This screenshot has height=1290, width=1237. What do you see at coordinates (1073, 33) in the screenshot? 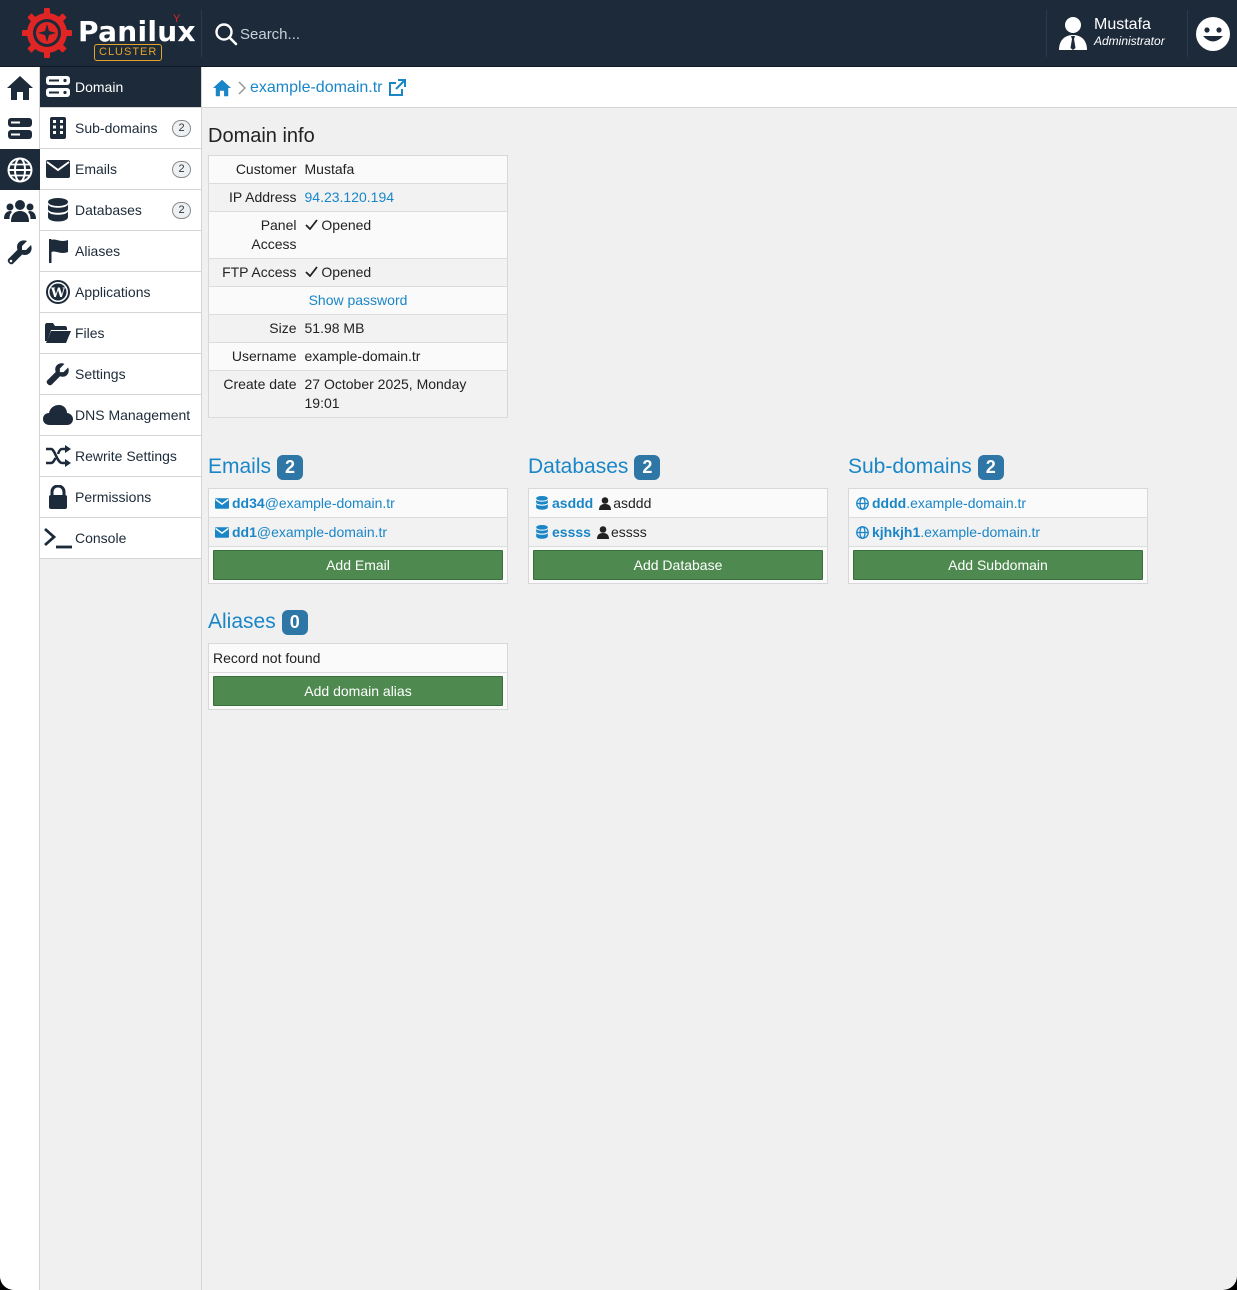
I see `user-tie-icon` at bounding box center [1073, 33].